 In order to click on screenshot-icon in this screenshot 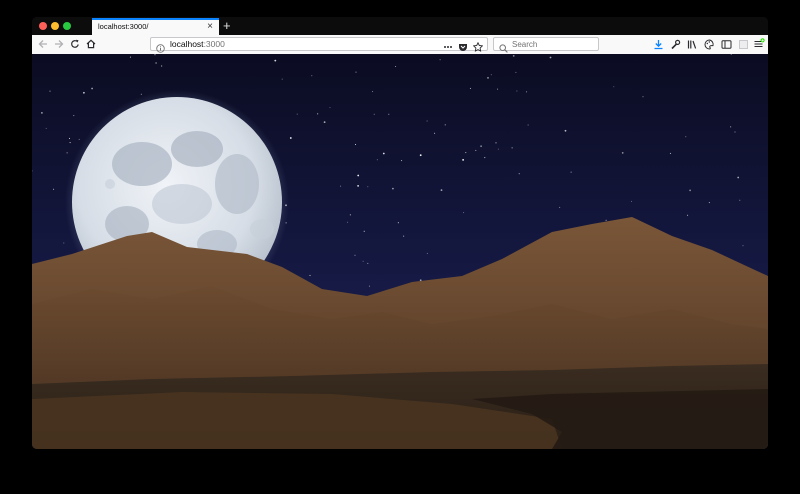, I will do `click(743, 44)`.